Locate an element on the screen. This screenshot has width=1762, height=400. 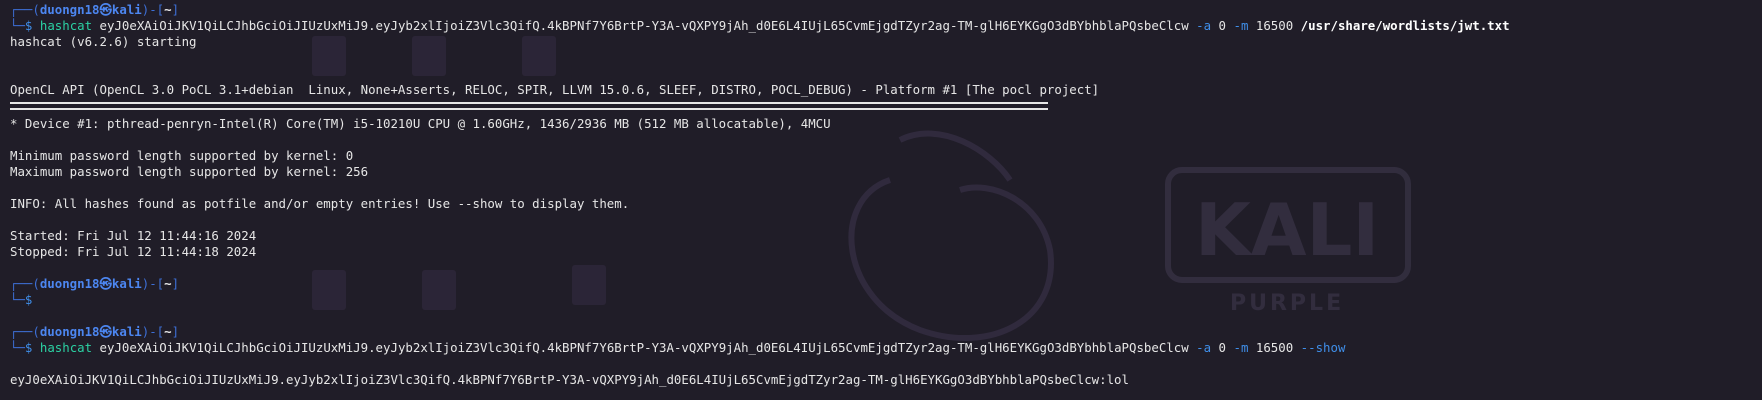
output-line: Stopped: Fri Jul 12 11:44:18 2024 is located at coordinates (133, 251).